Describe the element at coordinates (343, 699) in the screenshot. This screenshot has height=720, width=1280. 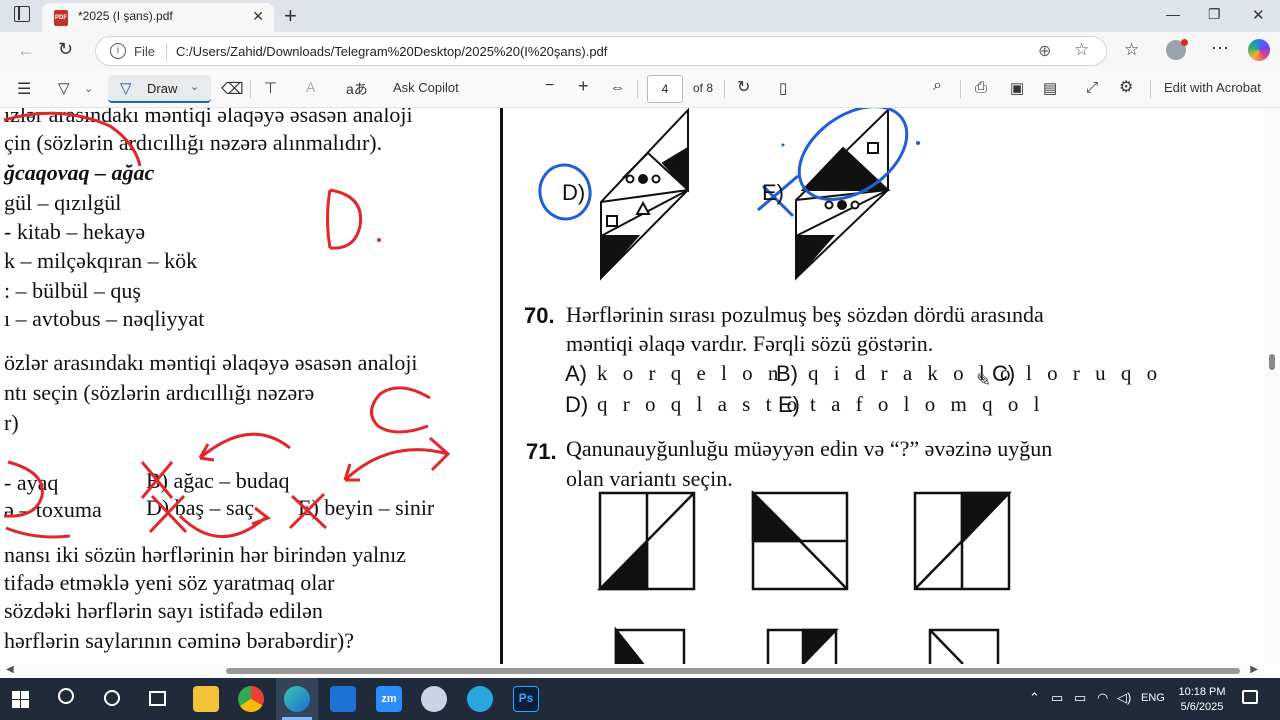
I see `store-icon` at that location.